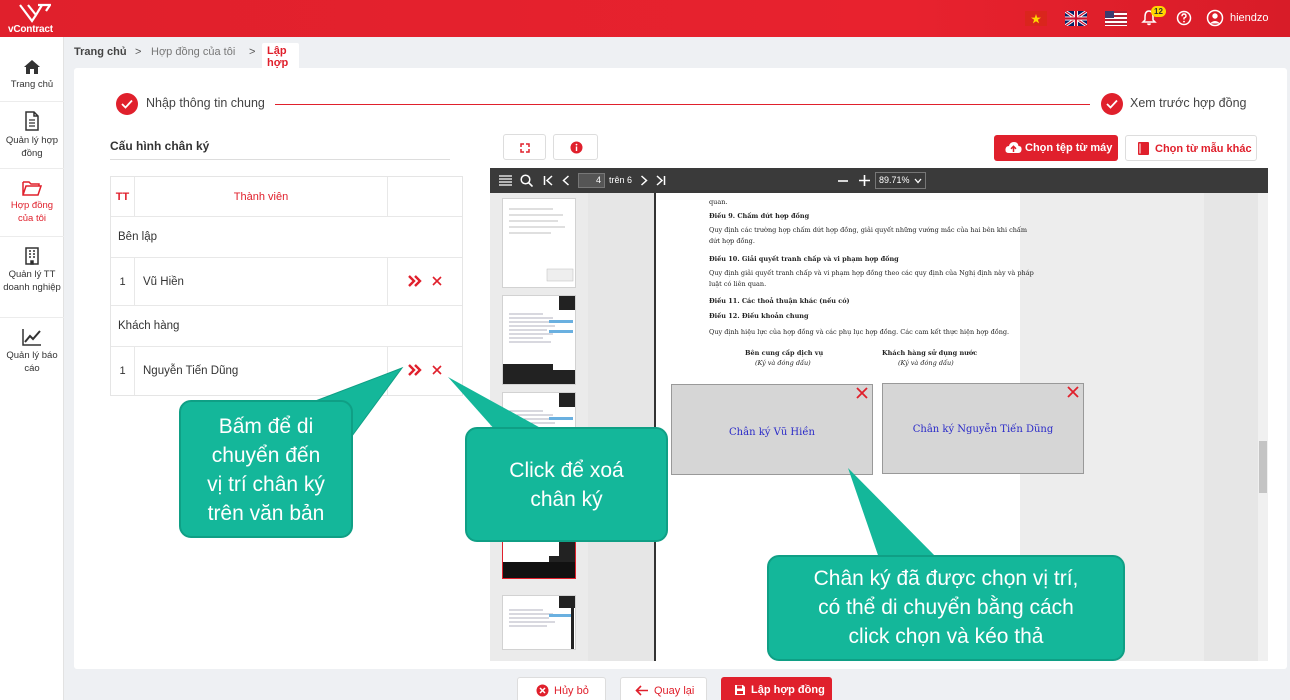 This screenshot has height=700, width=1290. Describe the element at coordinates (266, 513) in the screenshot. I see `callout-line: trên văn bản` at that location.